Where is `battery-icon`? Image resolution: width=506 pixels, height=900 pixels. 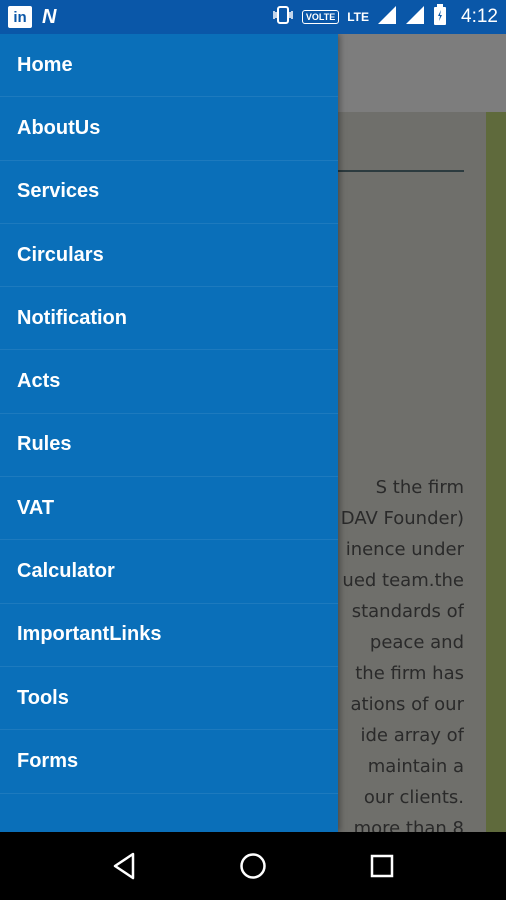 battery-icon is located at coordinates (440, 17).